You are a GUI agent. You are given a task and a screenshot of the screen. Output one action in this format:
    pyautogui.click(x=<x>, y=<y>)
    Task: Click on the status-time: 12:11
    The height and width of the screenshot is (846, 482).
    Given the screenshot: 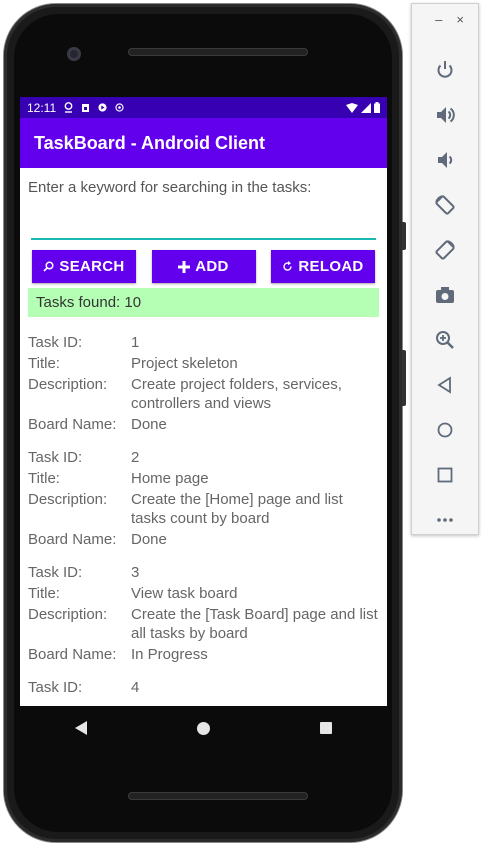 What is the action you would take?
    pyautogui.click(x=42, y=107)
    